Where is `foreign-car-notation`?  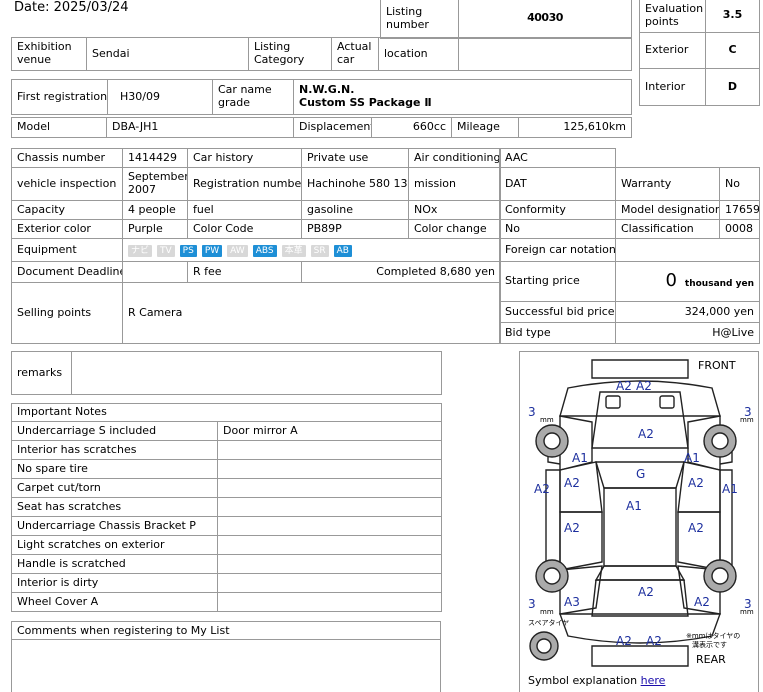 foreign-car-notation is located at coordinates (687, 250).